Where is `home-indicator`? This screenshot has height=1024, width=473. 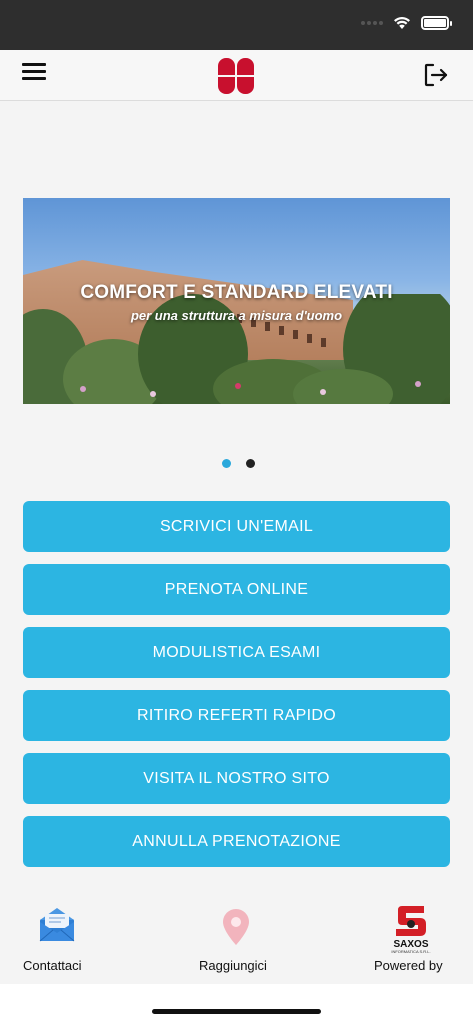 home-indicator is located at coordinates (236, 1011).